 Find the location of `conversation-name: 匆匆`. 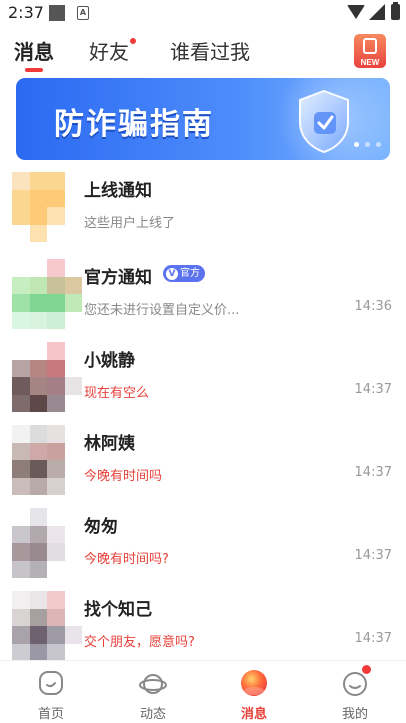

conversation-name: 匆匆 is located at coordinates (101, 527).